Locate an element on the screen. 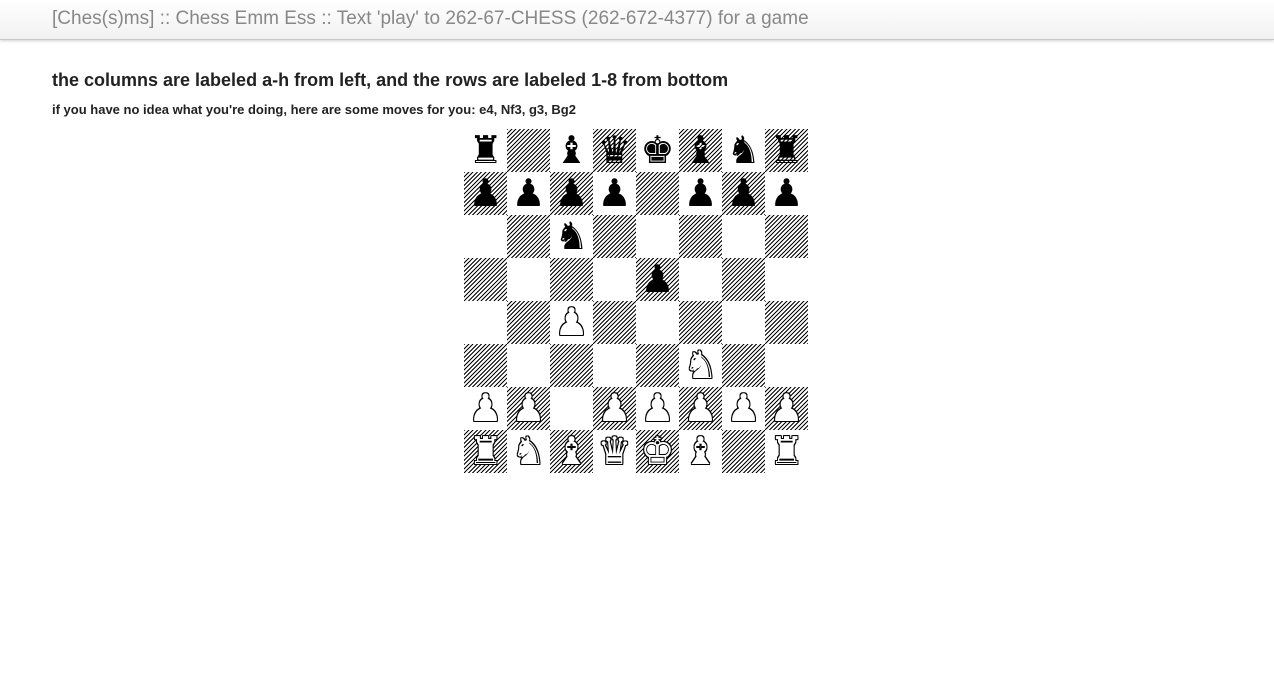  square-c3 is located at coordinates (571, 365).